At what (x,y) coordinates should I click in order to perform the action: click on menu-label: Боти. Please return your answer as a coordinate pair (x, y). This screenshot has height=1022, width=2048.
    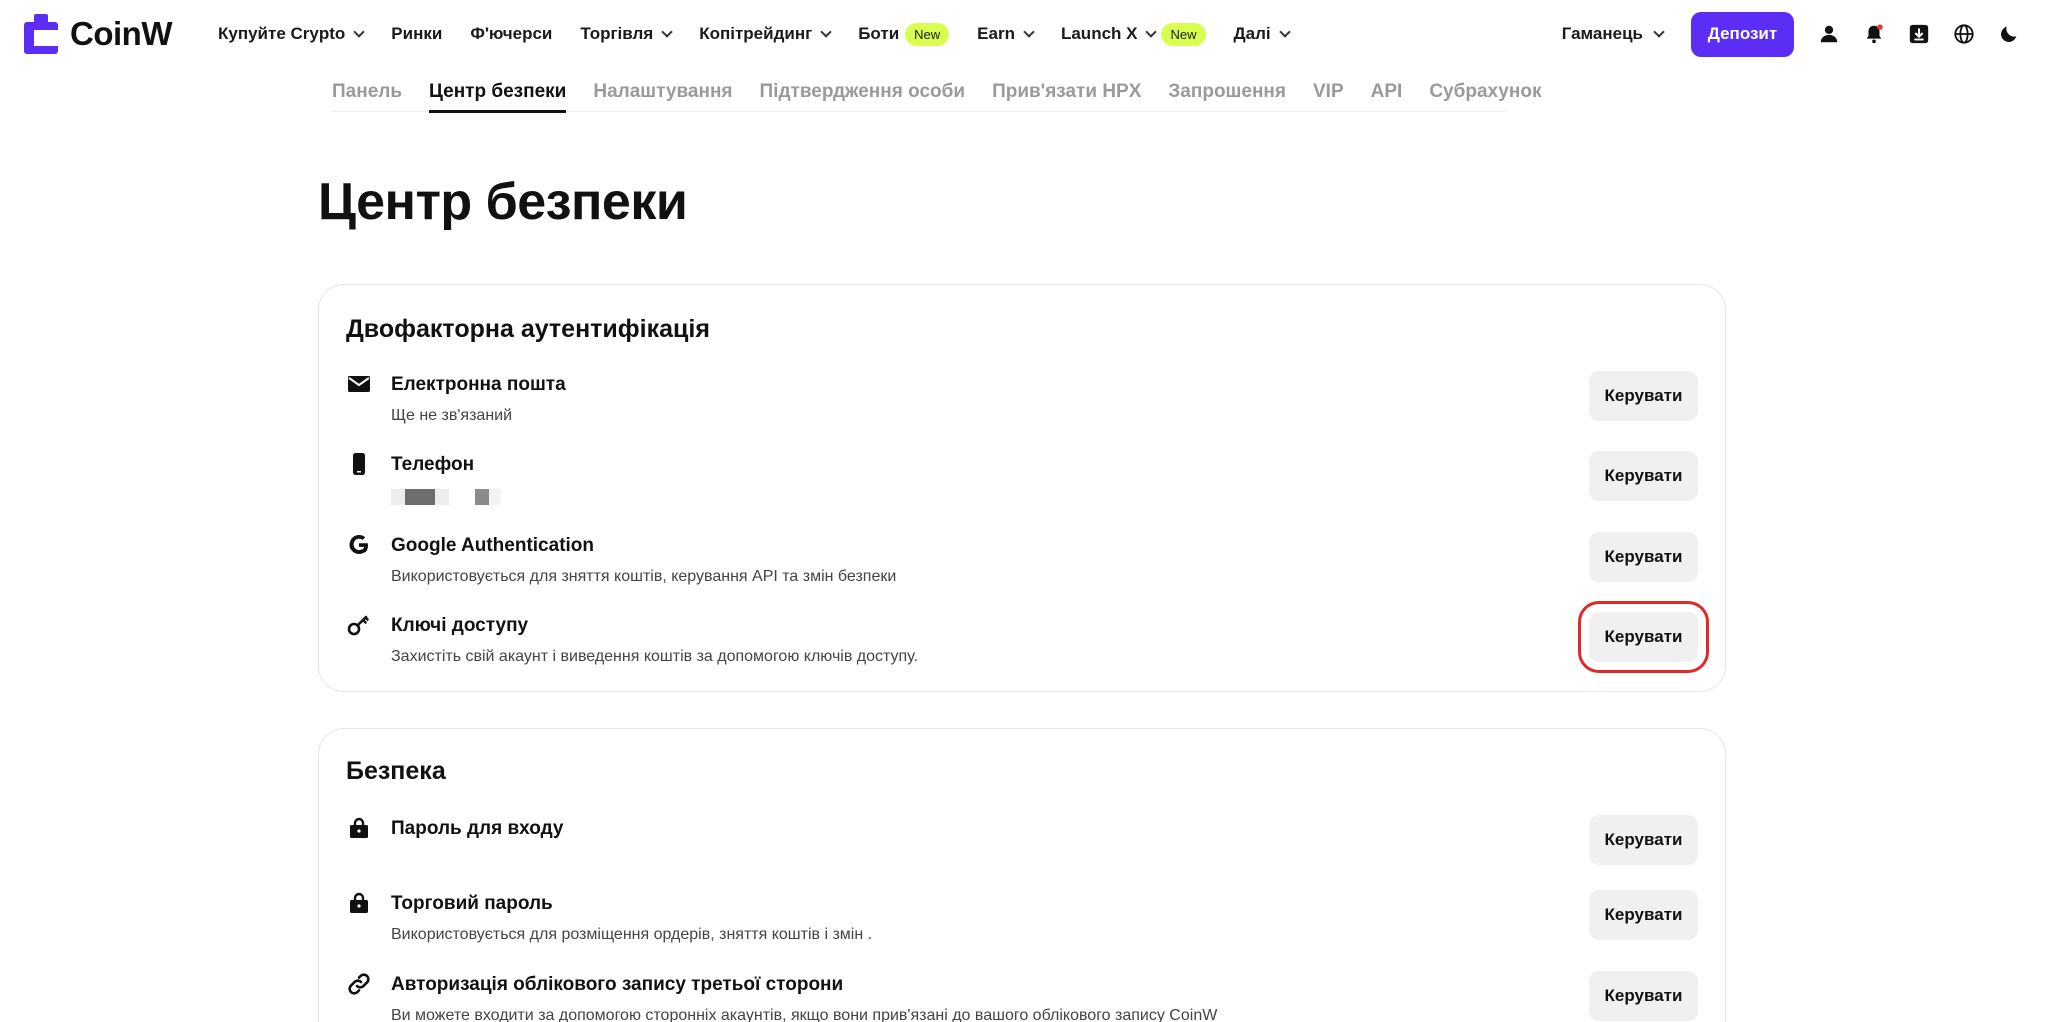
    Looking at the image, I should click on (879, 33).